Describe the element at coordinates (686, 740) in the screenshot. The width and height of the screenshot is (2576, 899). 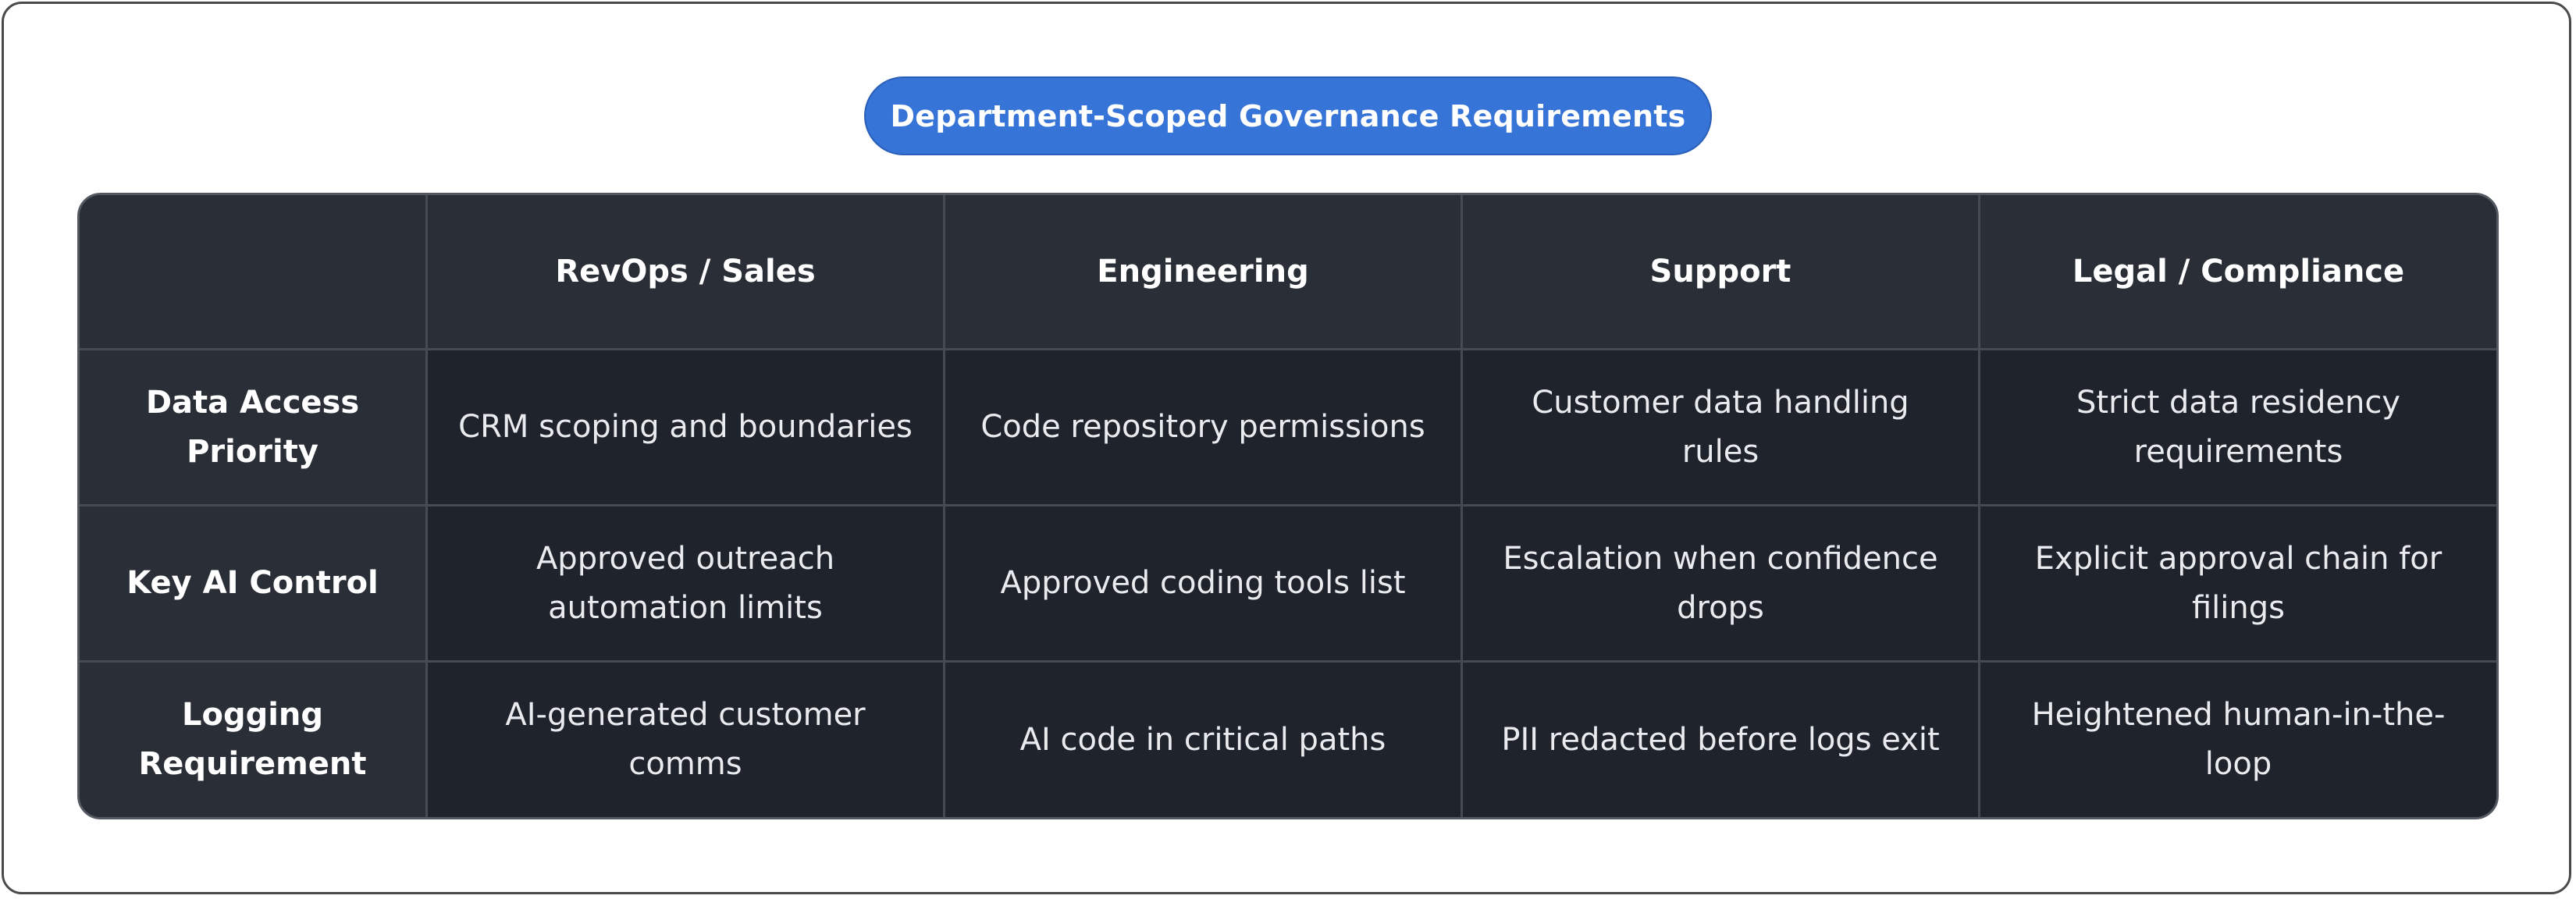
I see `table-cell: AI-generated customer comms` at that location.